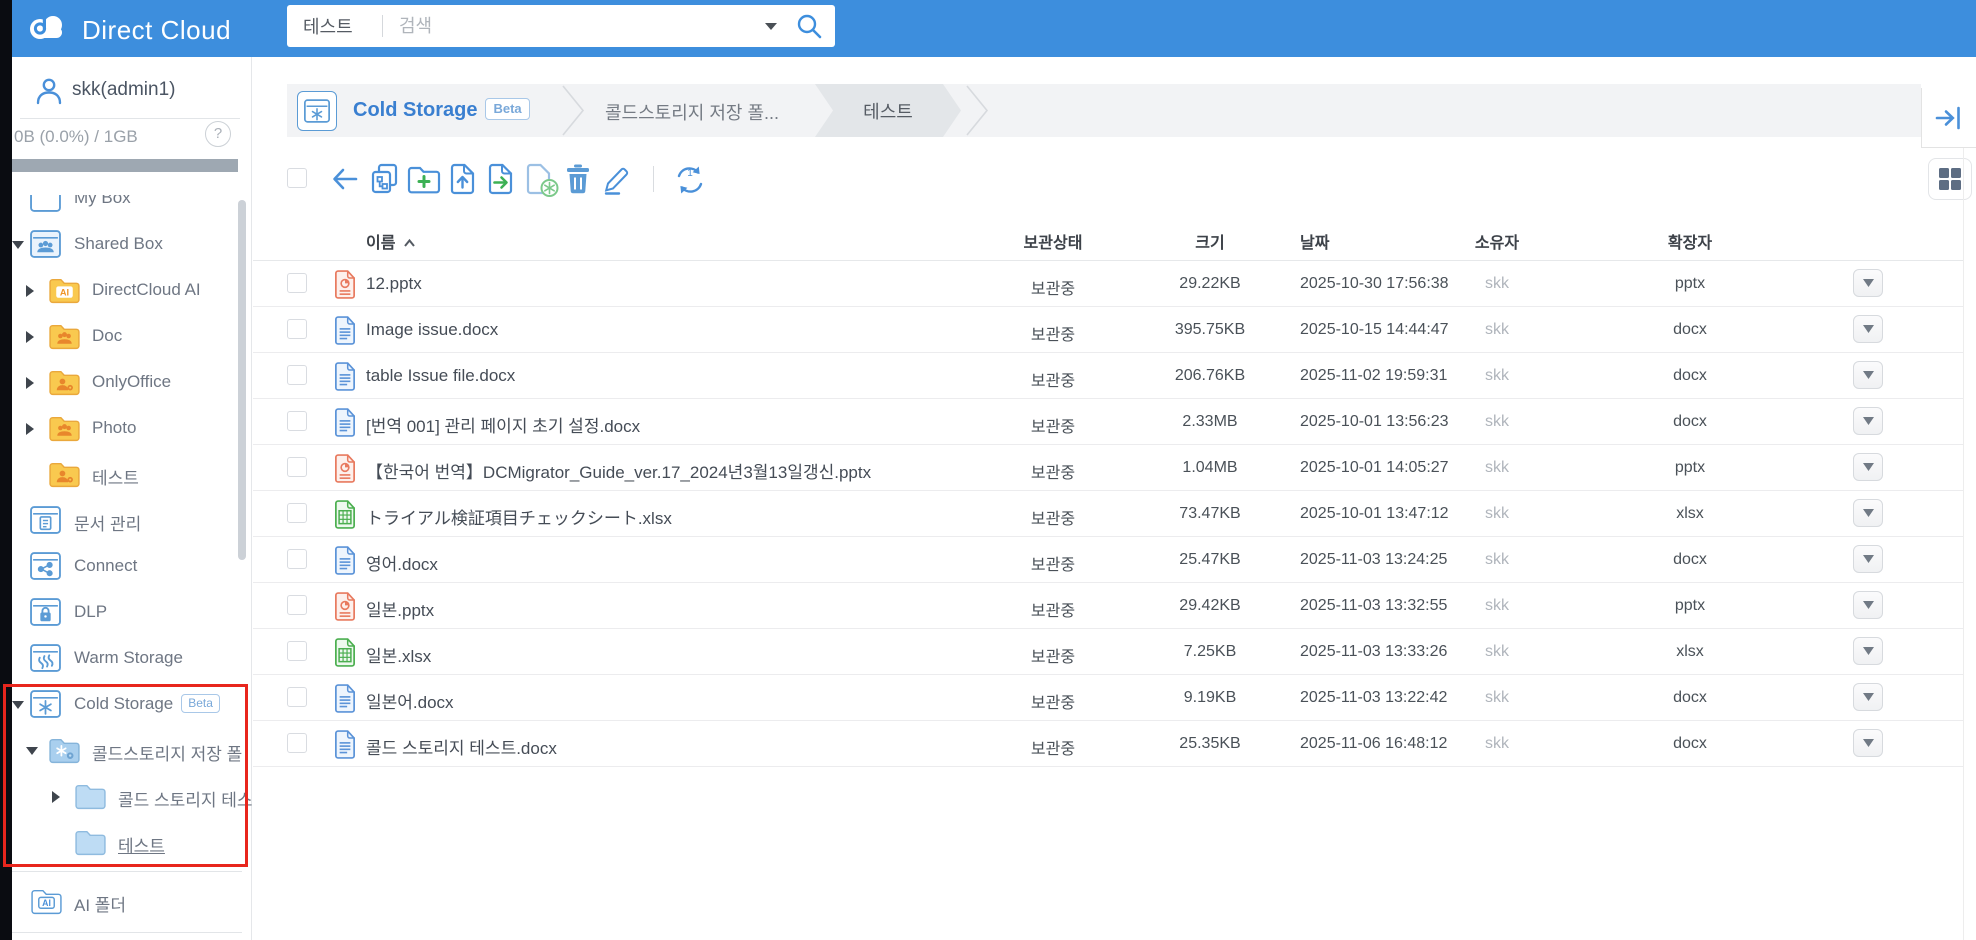  What do you see at coordinates (1374, 513) in the screenshot?
I see `file-date: 2025-10-01 13:47:12` at bounding box center [1374, 513].